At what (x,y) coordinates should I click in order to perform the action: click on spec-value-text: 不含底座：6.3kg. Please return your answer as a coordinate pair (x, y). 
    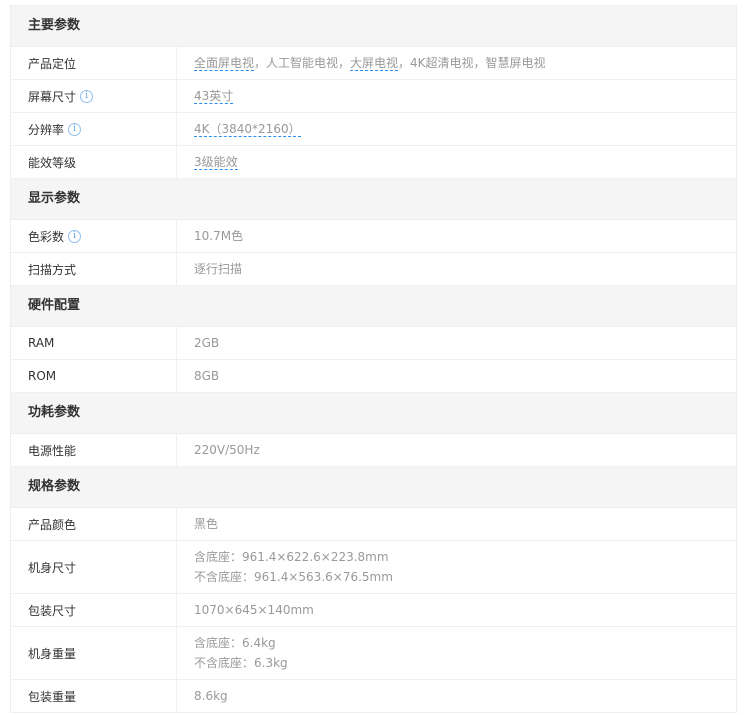
    Looking at the image, I should click on (241, 663).